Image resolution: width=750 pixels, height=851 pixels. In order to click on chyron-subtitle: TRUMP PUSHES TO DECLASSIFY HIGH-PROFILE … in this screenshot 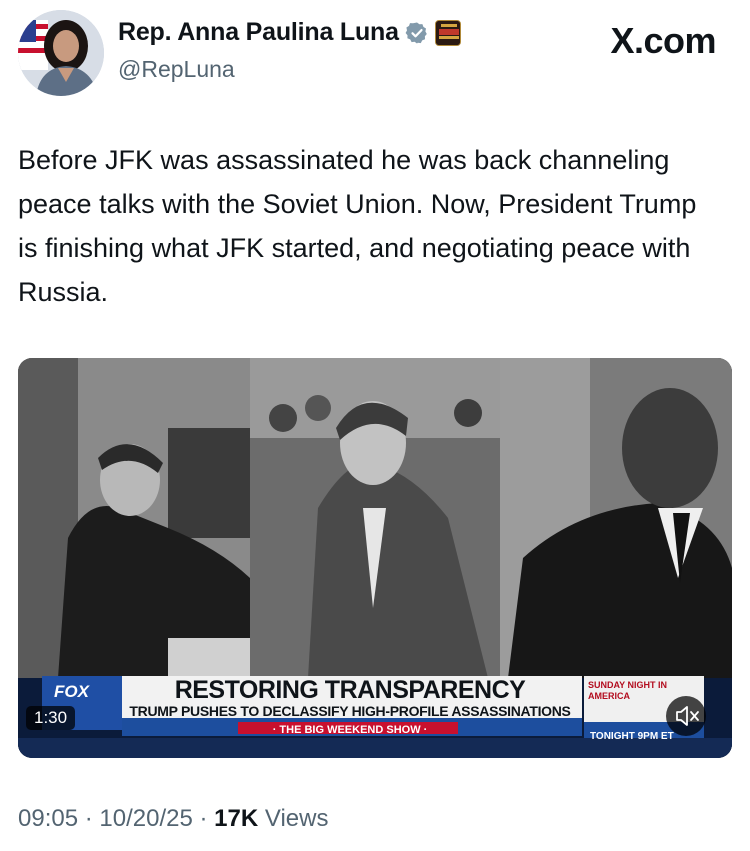, I will do `click(350, 711)`.